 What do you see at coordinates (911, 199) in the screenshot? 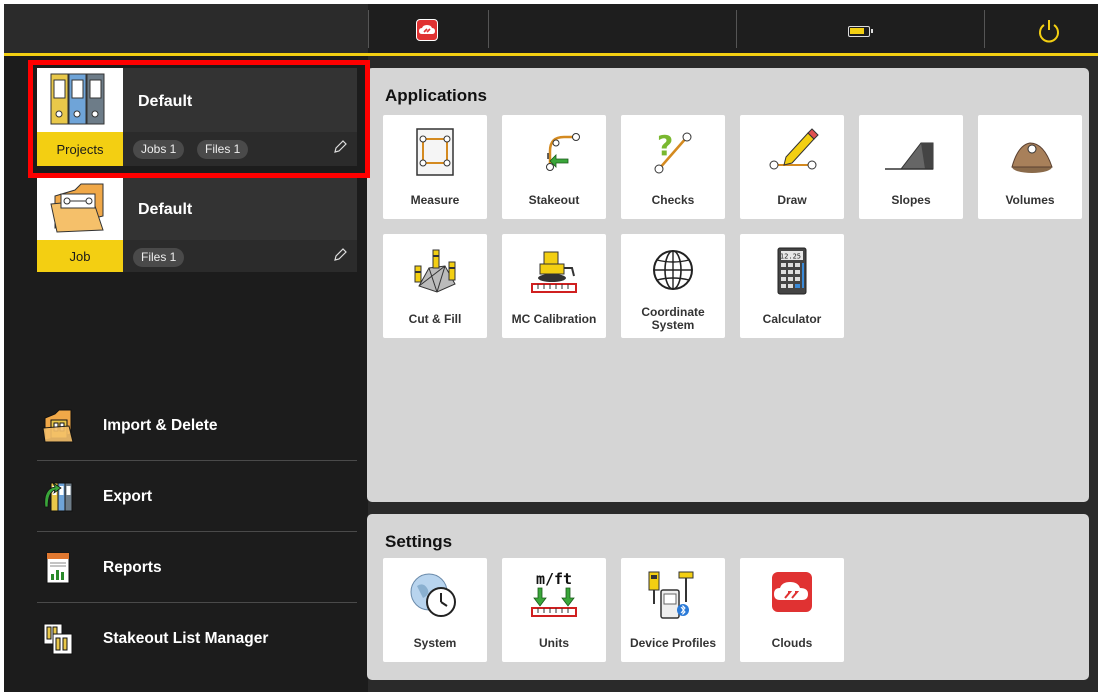
I see `tile-label: Slopes` at bounding box center [911, 199].